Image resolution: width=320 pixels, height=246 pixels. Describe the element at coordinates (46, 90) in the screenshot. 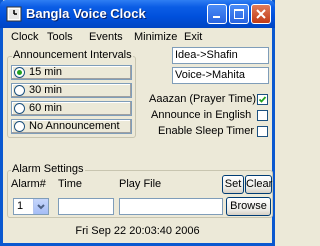

I see `interval-30-label: 30 min` at that location.